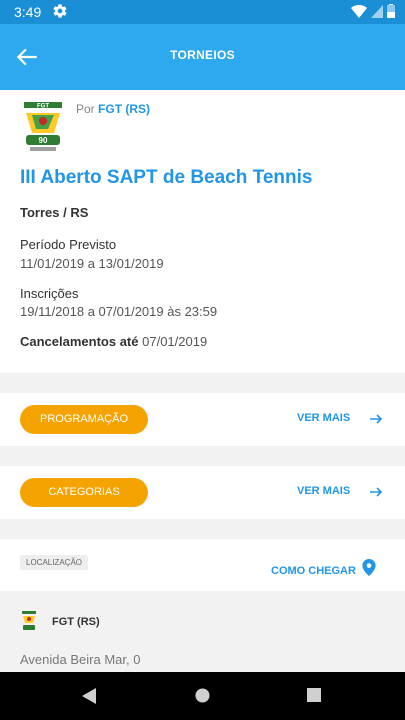 This screenshot has width=405, height=720. I want to click on organizer-line: Por FGT (RS), so click(113, 109).